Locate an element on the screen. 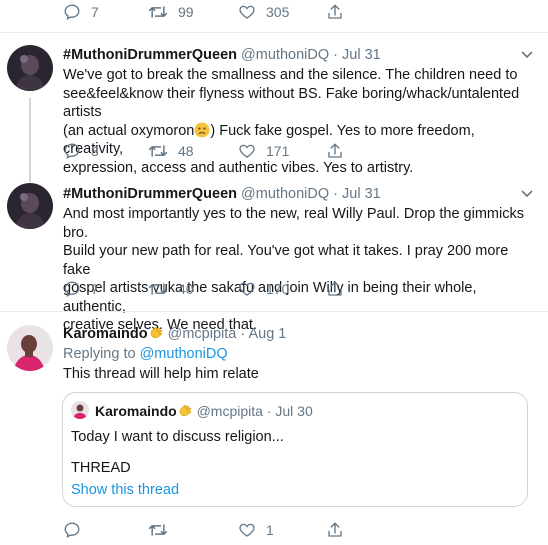  retweet-count: 99 is located at coordinates (186, 12).